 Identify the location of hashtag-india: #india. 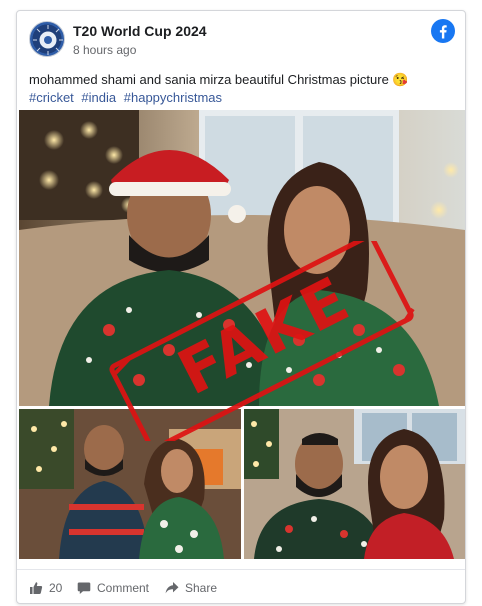
(98, 97).